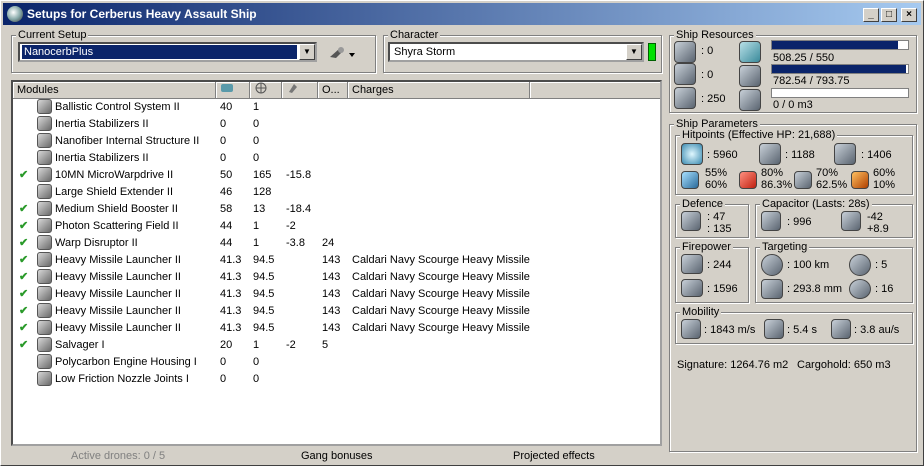 The image size is (924, 466). Describe the element at coordinates (336, 192) in the screenshot. I see `table-row: Large Shield Extender II 46 128` at that location.